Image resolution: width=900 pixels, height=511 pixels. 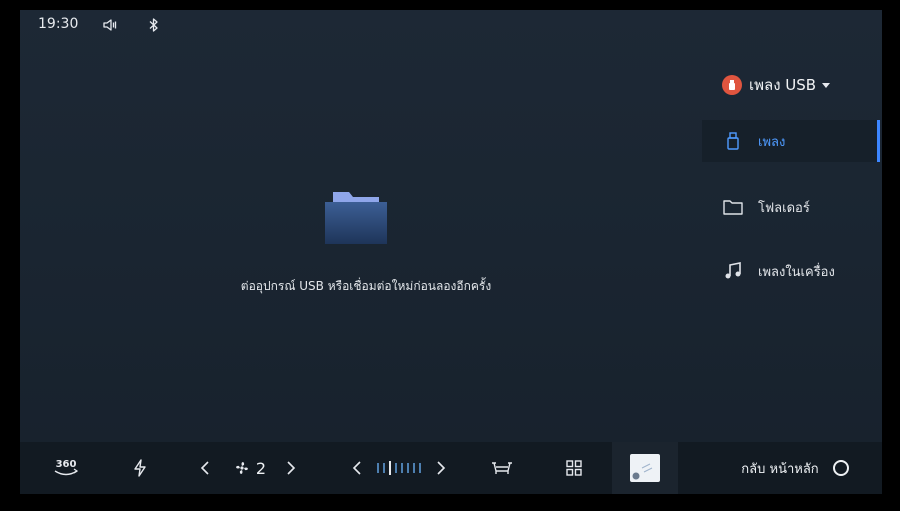 What do you see at coordinates (66, 464) in the screenshot?
I see `svg-text: 360` at bounding box center [66, 464].